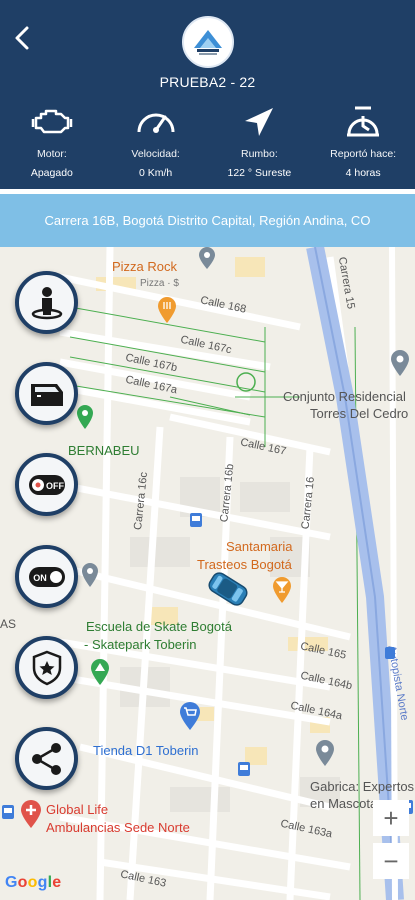  What do you see at coordinates (282, 590) in the screenshot?
I see `bar-pin-icon` at bounding box center [282, 590].